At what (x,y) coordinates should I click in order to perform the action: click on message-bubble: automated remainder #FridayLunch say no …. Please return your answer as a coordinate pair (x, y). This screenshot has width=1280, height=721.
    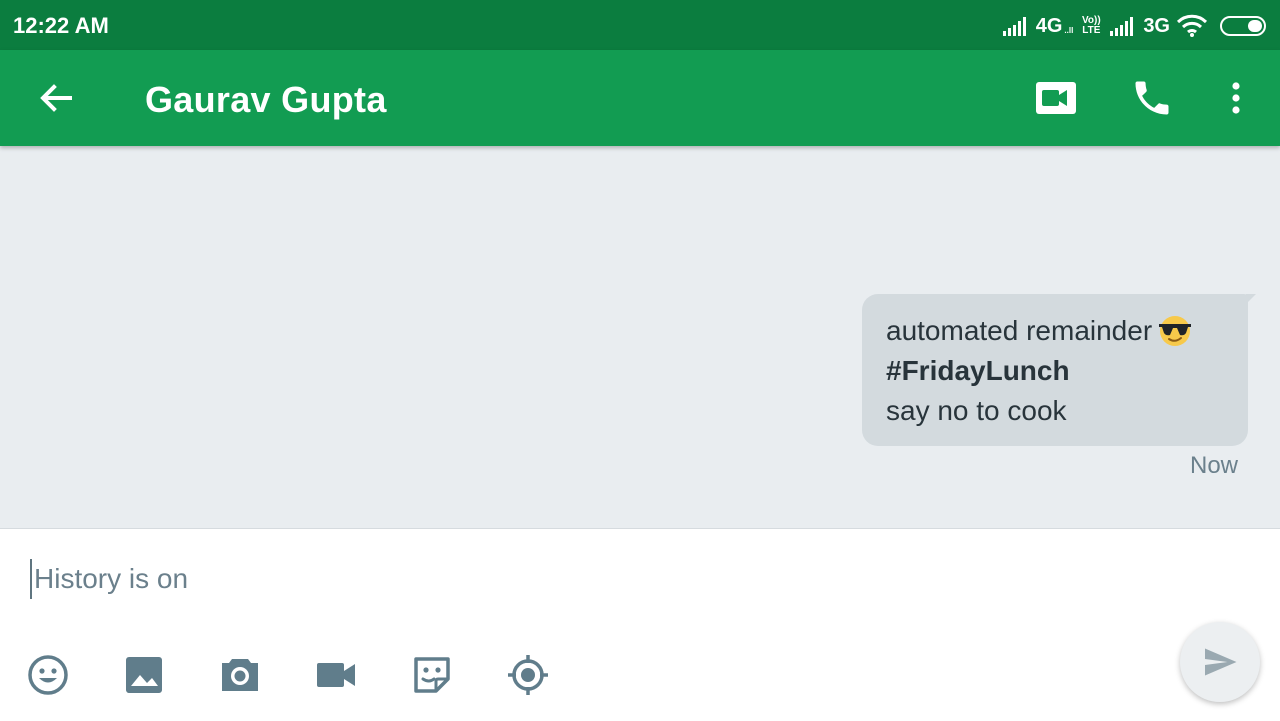
    Looking at the image, I should click on (1059, 370).